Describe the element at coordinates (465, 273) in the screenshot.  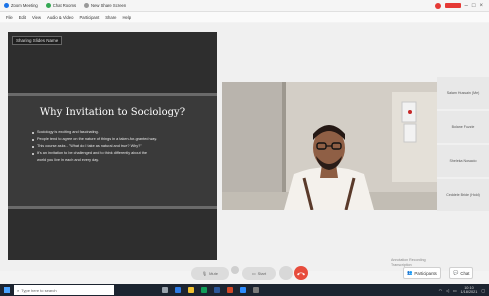
I see `chat-label: Chat` at that location.